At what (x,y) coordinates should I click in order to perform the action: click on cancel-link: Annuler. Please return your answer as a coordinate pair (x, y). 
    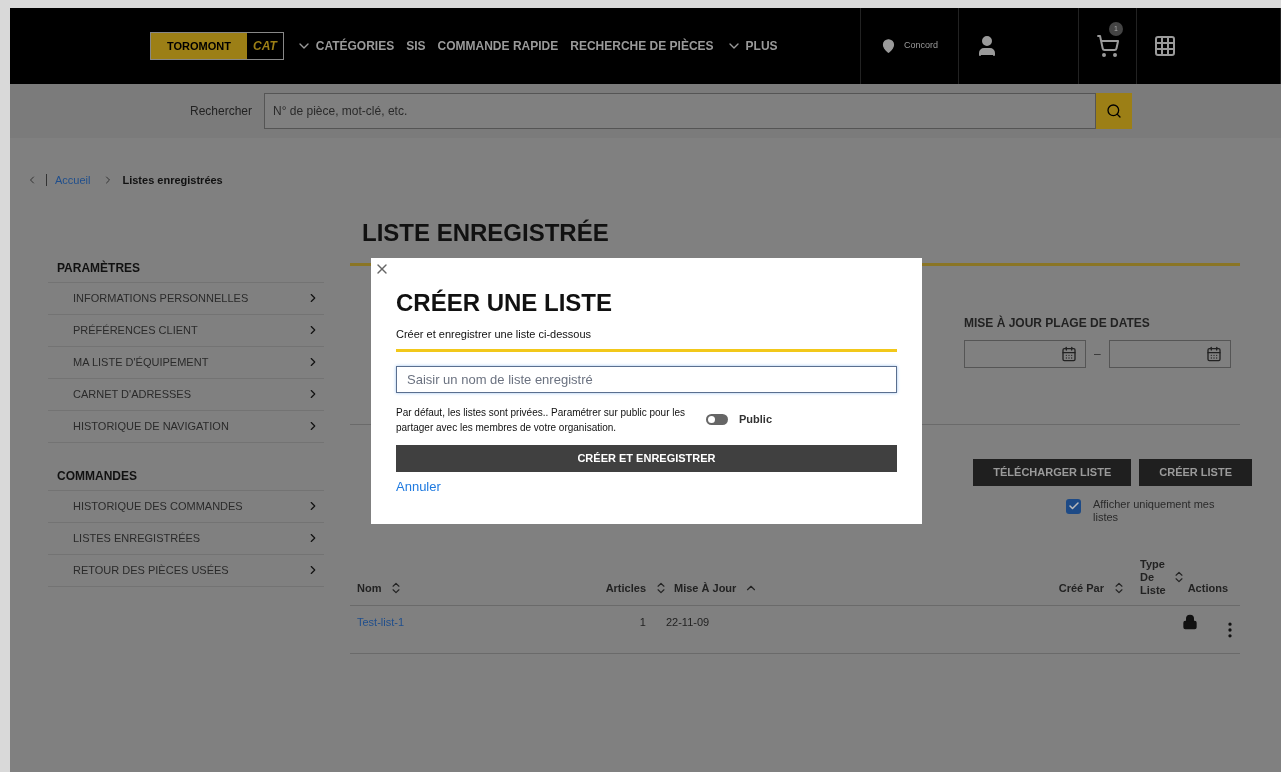
    Looking at the image, I should click on (418, 486).